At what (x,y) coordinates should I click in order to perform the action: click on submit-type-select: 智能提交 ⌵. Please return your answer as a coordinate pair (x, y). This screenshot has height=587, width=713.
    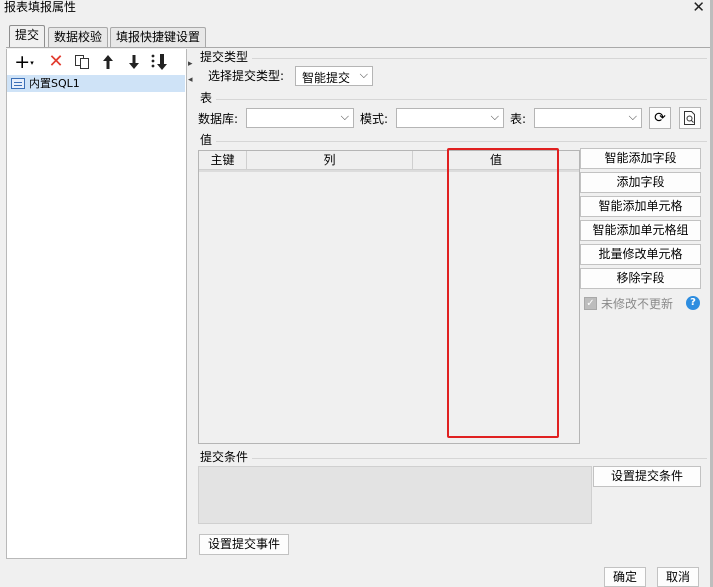
    Looking at the image, I should click on (334, 76).